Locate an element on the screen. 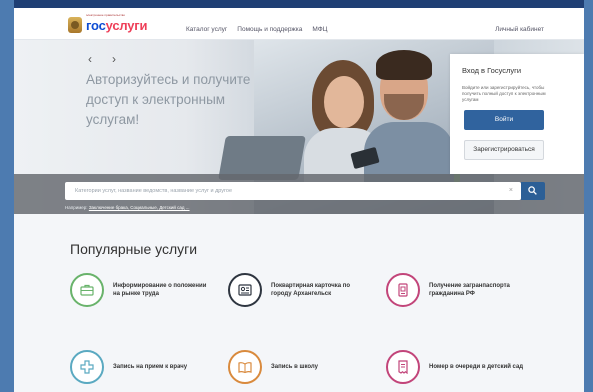 The width and height of the screenshot is (593, 392). search-icon is located at coordinates (532, 190).